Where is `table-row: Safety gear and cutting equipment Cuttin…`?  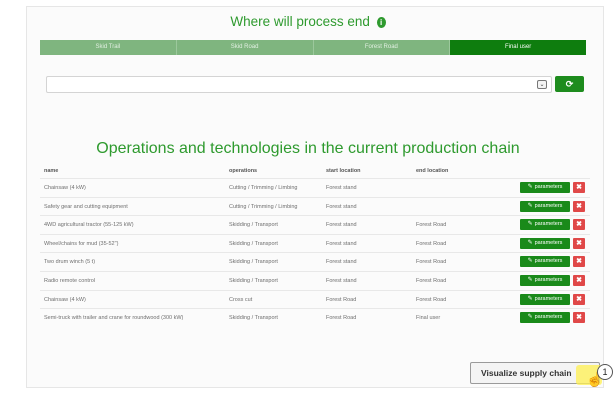 table-row: Safety gear and cutting equipment Cuttin… is located at coordinates (315, 206).